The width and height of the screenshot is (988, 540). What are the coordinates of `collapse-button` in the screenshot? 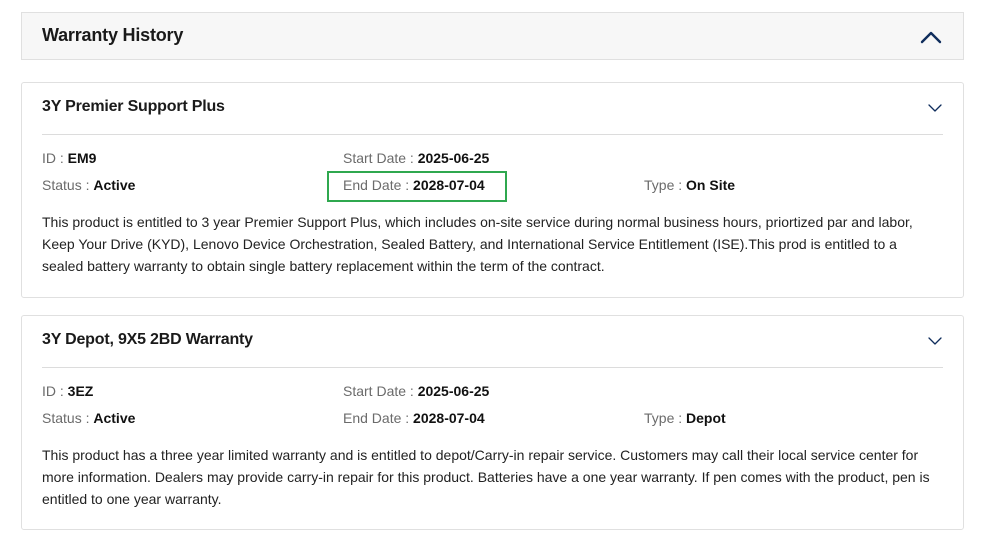 It's located at (931, 37).